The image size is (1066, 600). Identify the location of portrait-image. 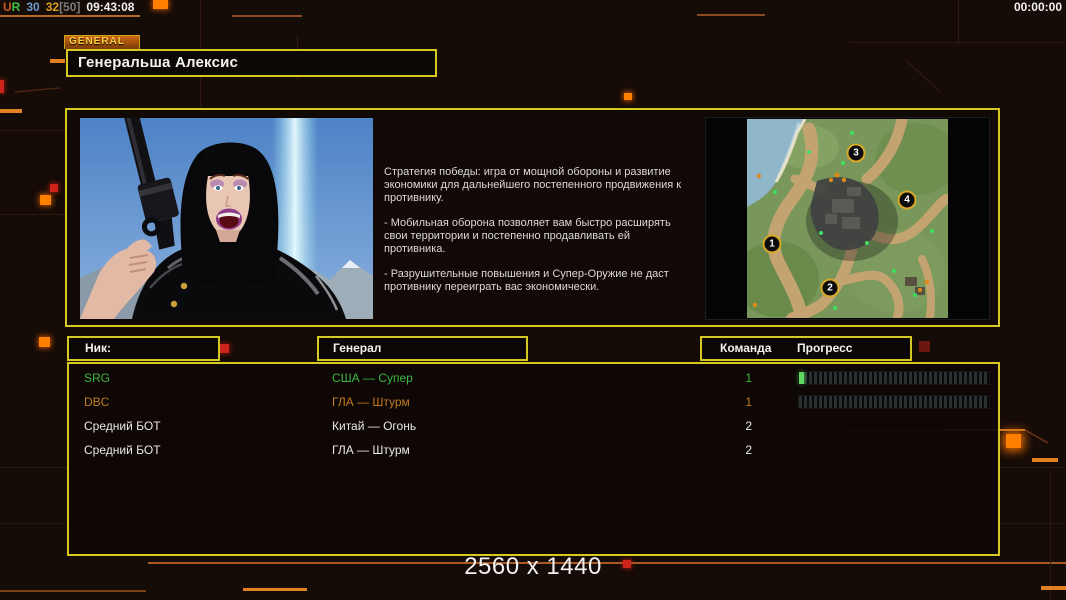
(226, 218).